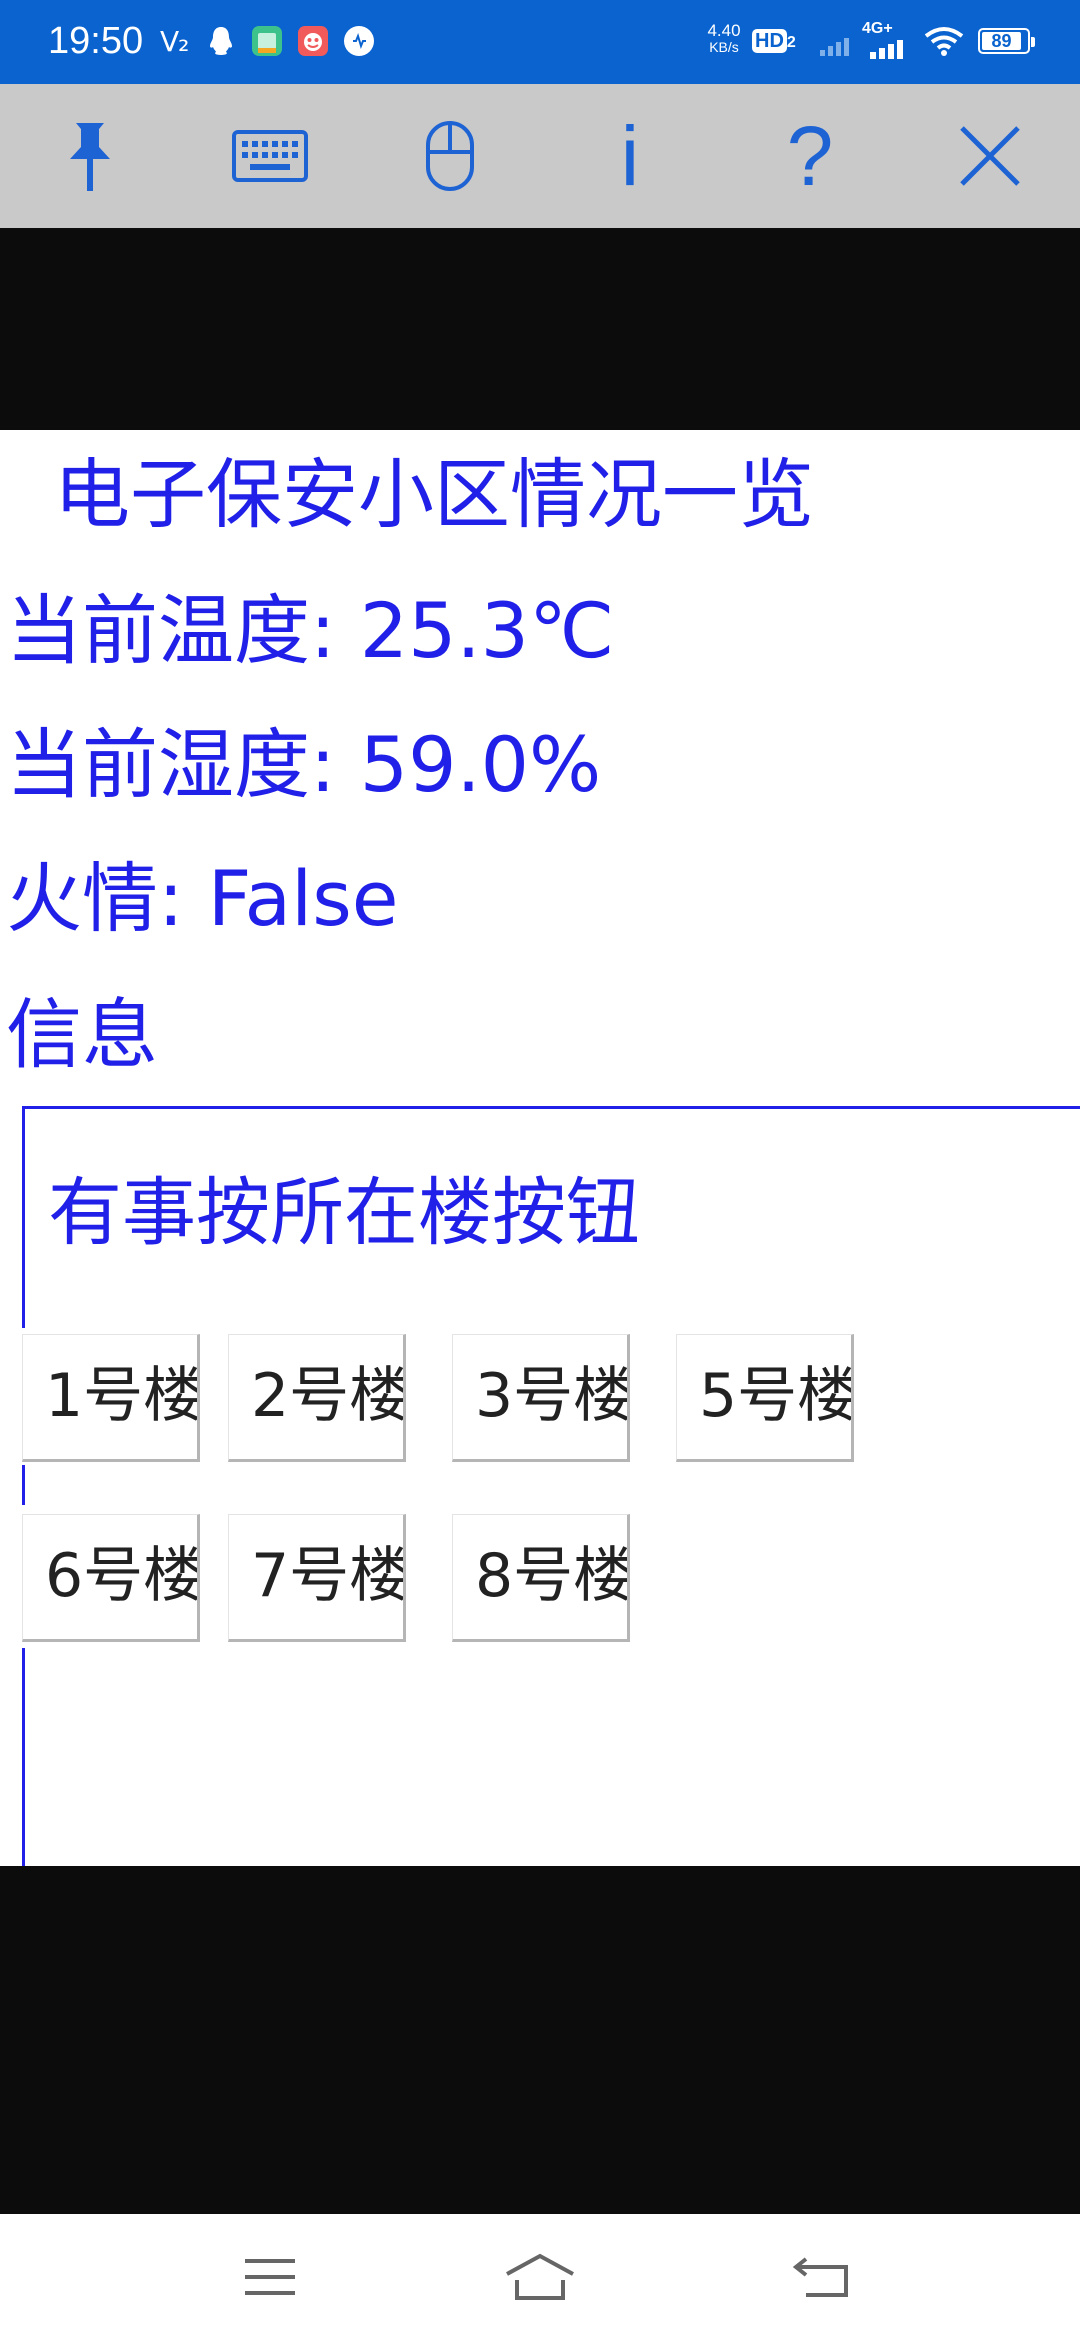  What do you see at coordinates (540, 42) in the screenshot?
I see `status-bar: 19:50 V₂ 4.40 KB/s HD 2 4G+ 89` at bounding box center [540, 42].